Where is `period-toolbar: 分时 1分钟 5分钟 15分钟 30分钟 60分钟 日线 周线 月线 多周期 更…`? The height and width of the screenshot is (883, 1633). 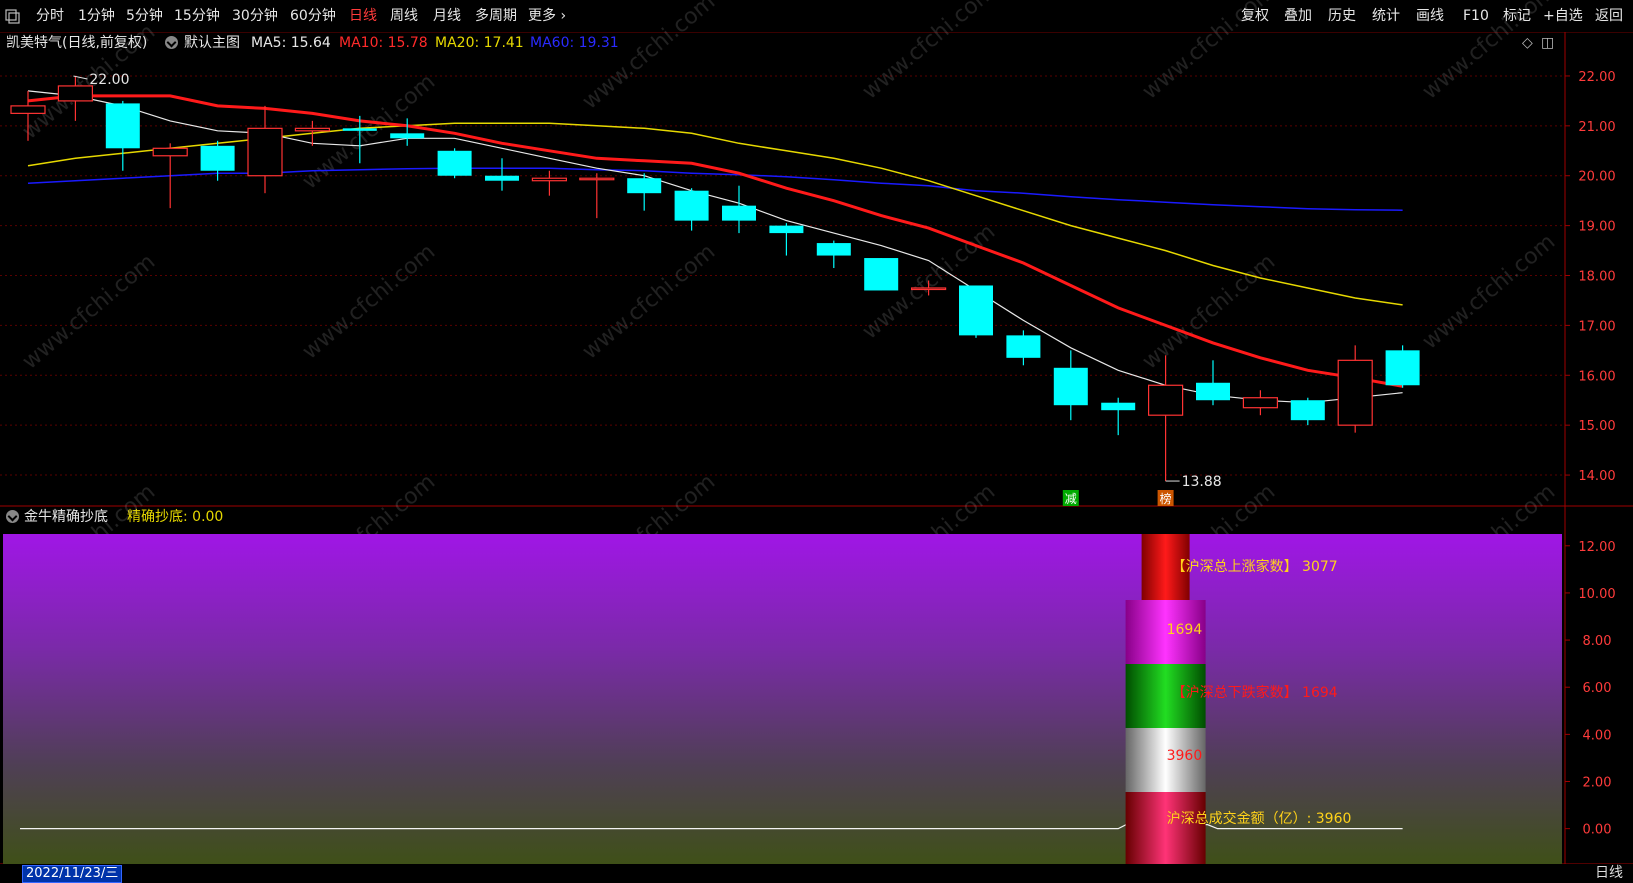
period-toolbar: 分时 1分钟 5分钟 15分钟 30分钟 60分钟 日线 周线 月线 多周期 更… is located at coordinates (816, 16).